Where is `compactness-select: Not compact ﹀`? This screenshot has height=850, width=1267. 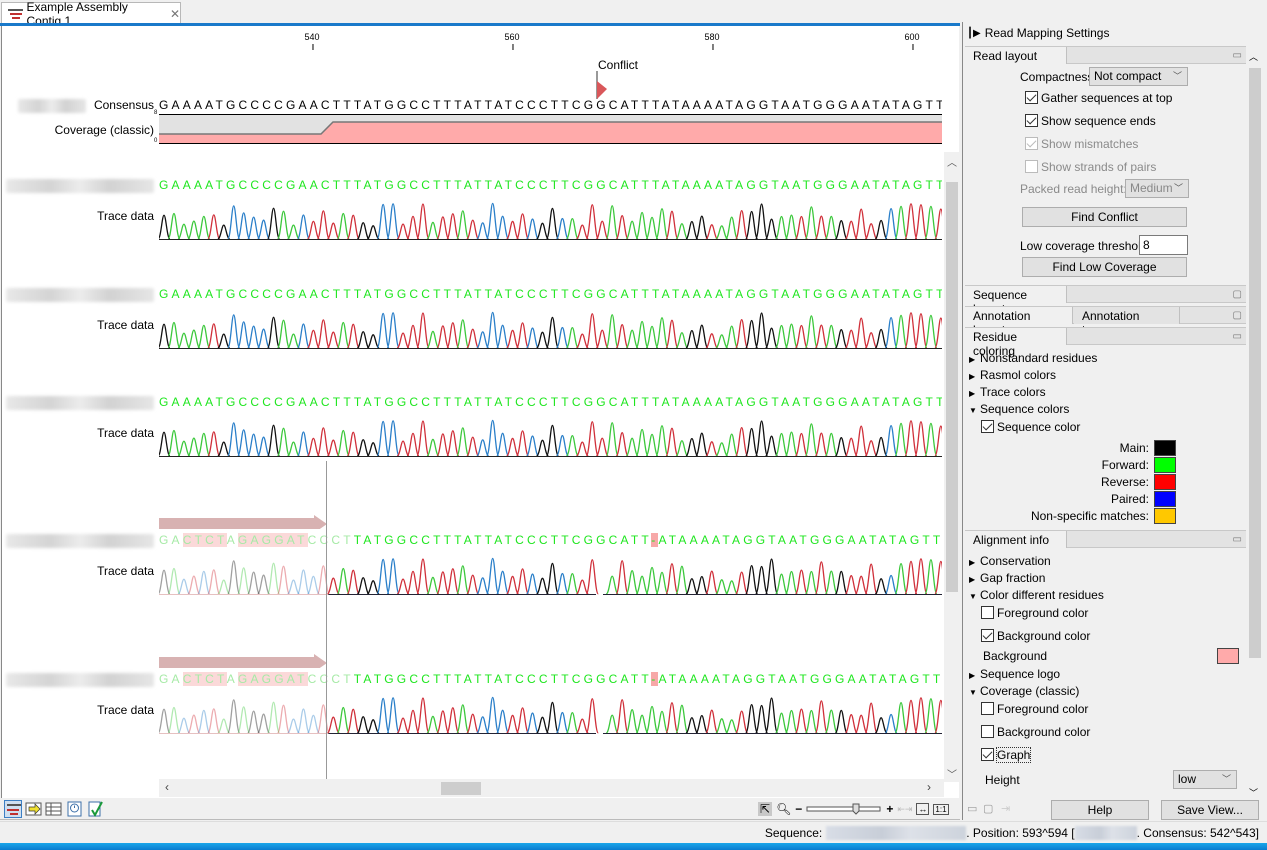 compactness-select: Not compact ﹀ is located at coordinates (1138, 76).